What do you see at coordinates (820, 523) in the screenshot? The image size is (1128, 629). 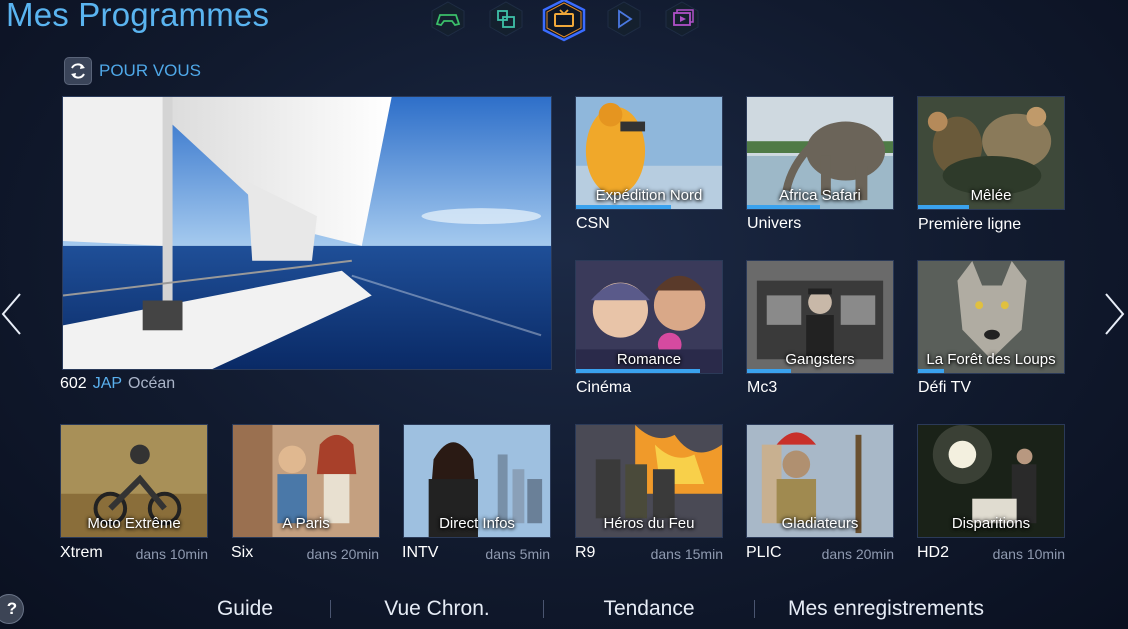 I see `tile-title: Gladiateurs` at bounding box center [820, 523].